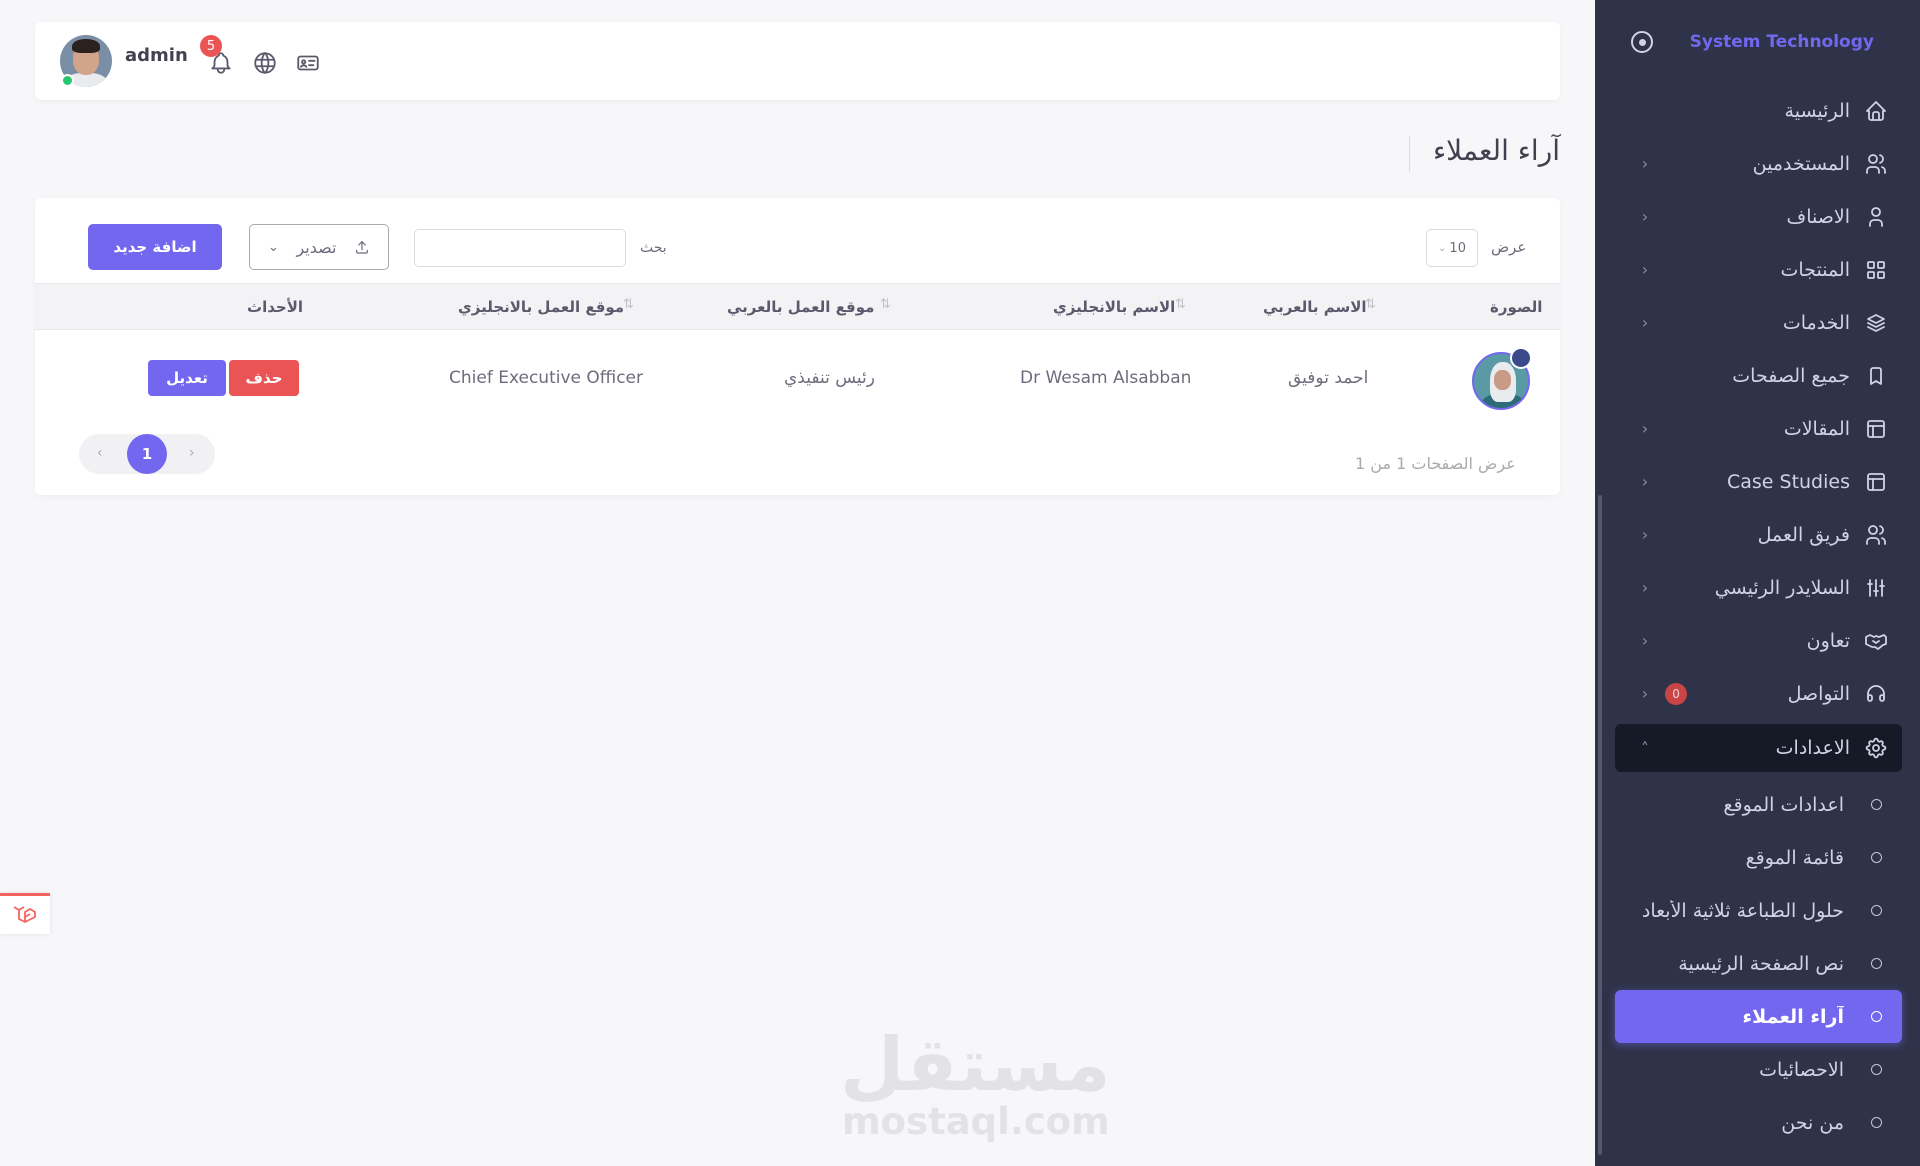 The height and width of the screenshot is (1166, 1920). Describe the element at coordinates (192, 453) in the screenshot. I see `chevron-right-icon: ›` at that location.